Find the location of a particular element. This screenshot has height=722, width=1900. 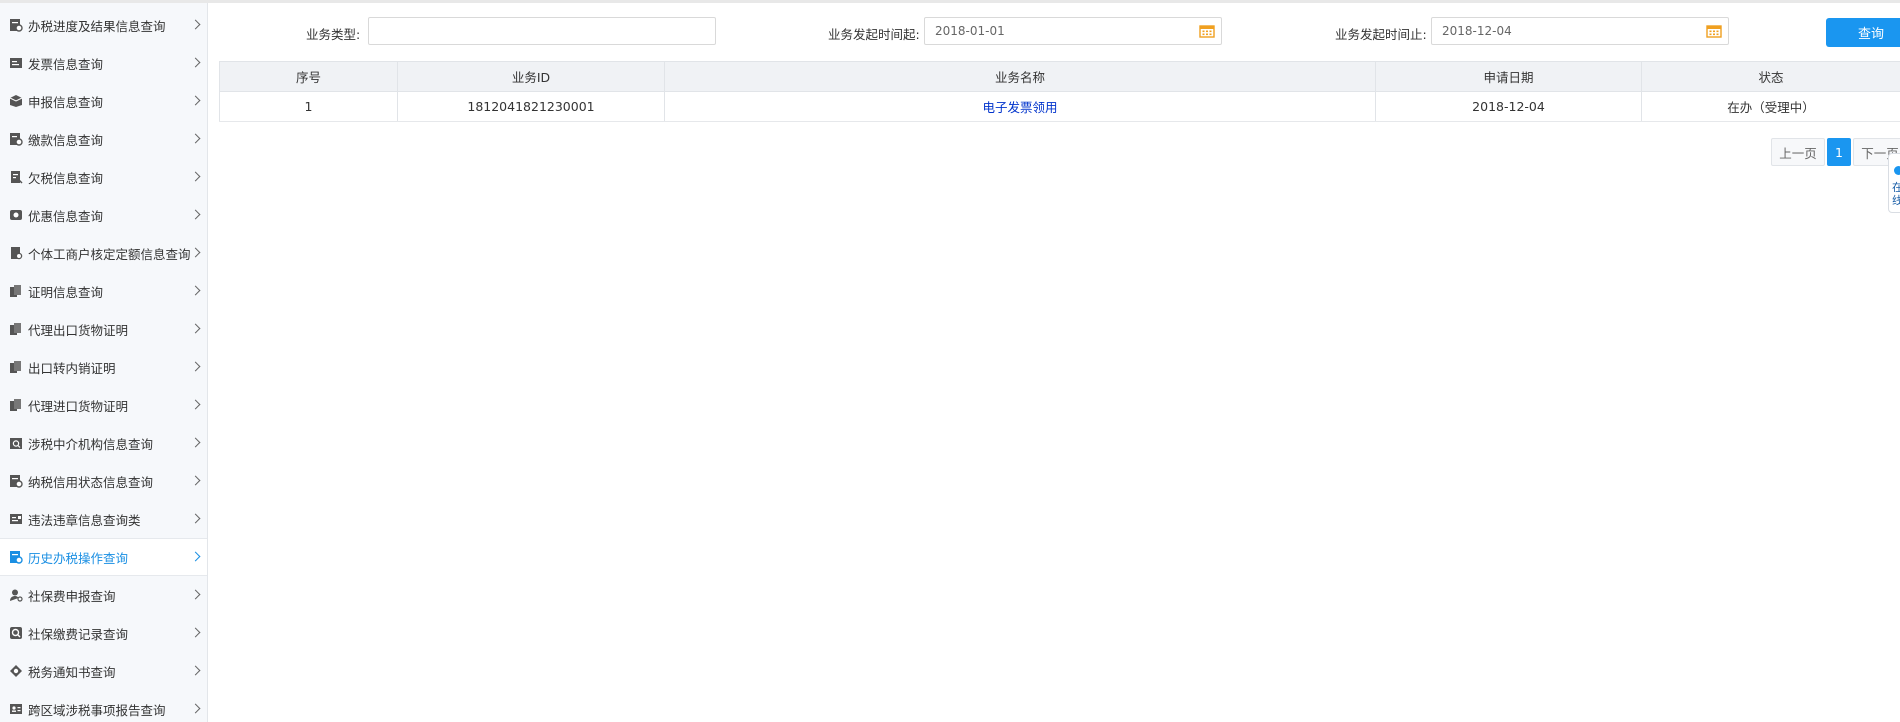

sidebar-item-certificate: 证明信息查询 is located at coordinates (103, 291).